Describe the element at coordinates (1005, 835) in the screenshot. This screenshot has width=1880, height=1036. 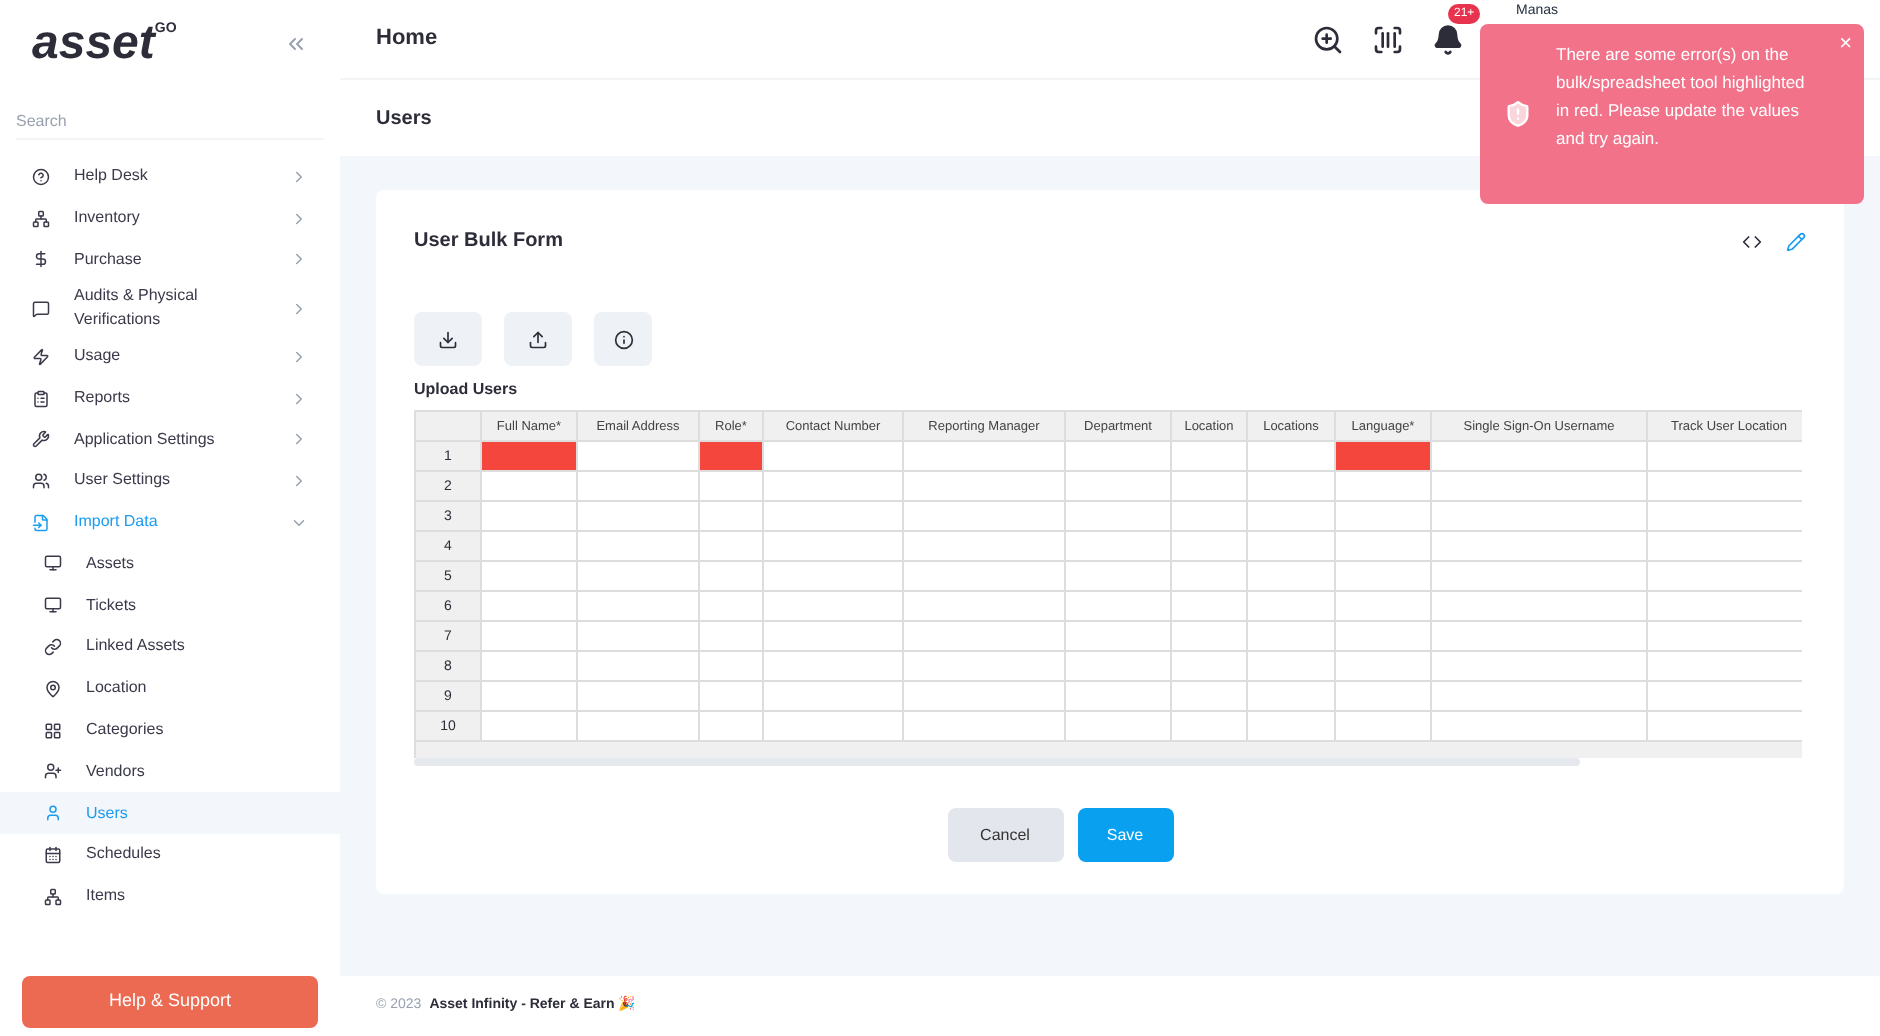
I see `cancel-button: Cancel` at that location.